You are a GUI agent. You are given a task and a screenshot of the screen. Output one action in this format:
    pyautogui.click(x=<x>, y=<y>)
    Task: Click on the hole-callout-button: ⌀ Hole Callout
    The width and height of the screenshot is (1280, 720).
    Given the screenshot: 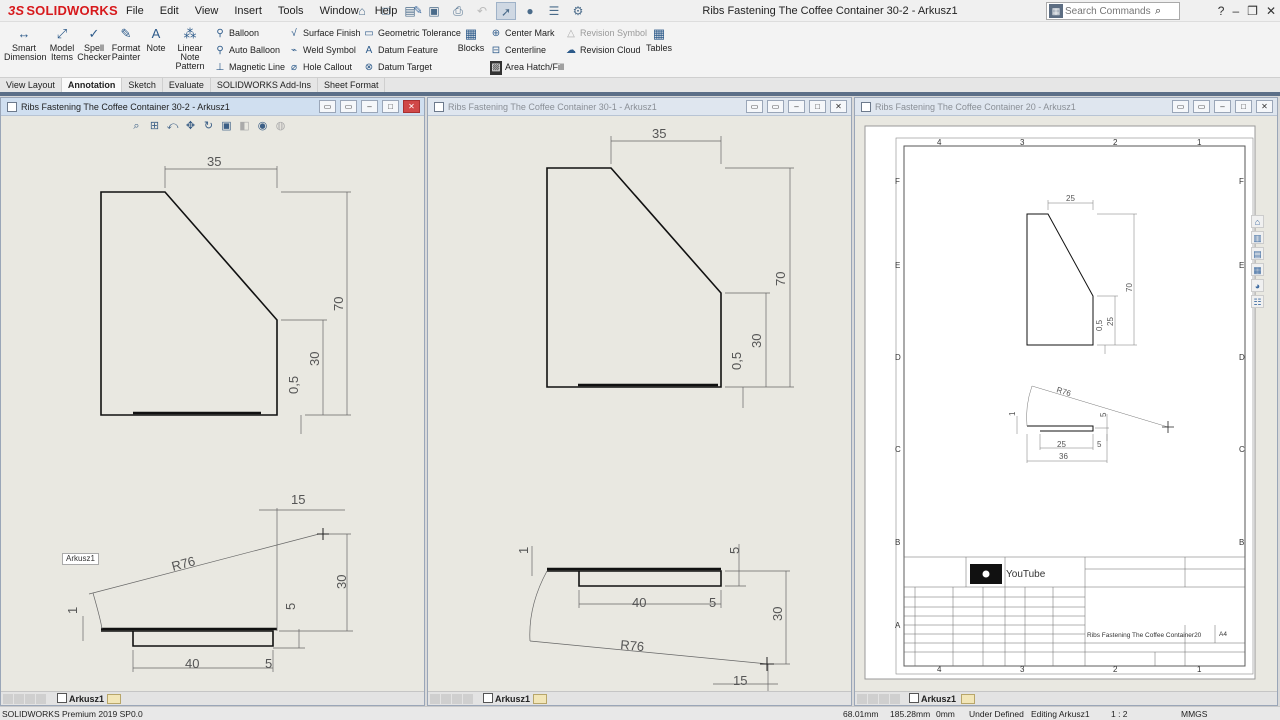 What is the action you would take?
    pyautogui.click(x=320, y=67)
    